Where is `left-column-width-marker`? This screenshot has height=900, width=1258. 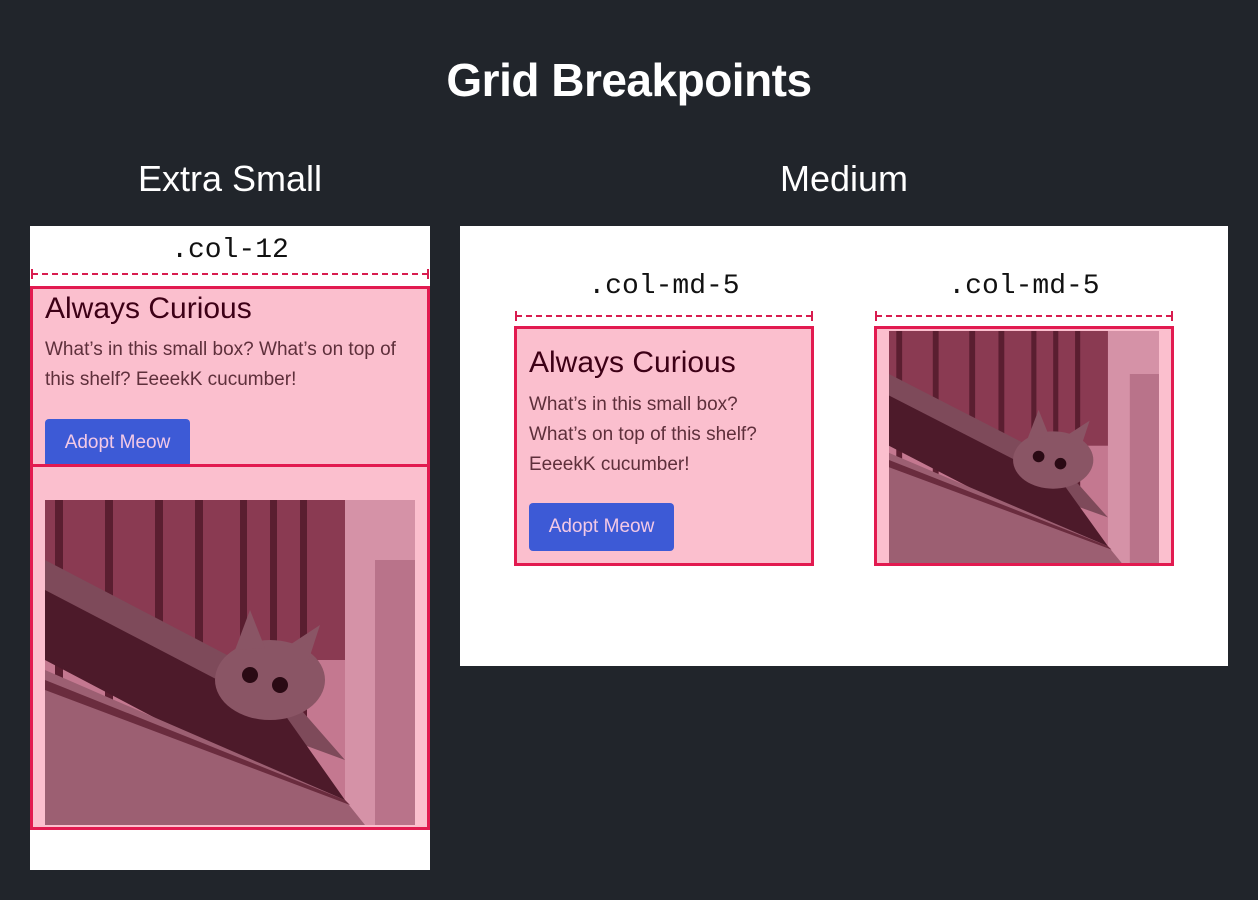 left-column-width-marker is located at coordinates (664, 316).